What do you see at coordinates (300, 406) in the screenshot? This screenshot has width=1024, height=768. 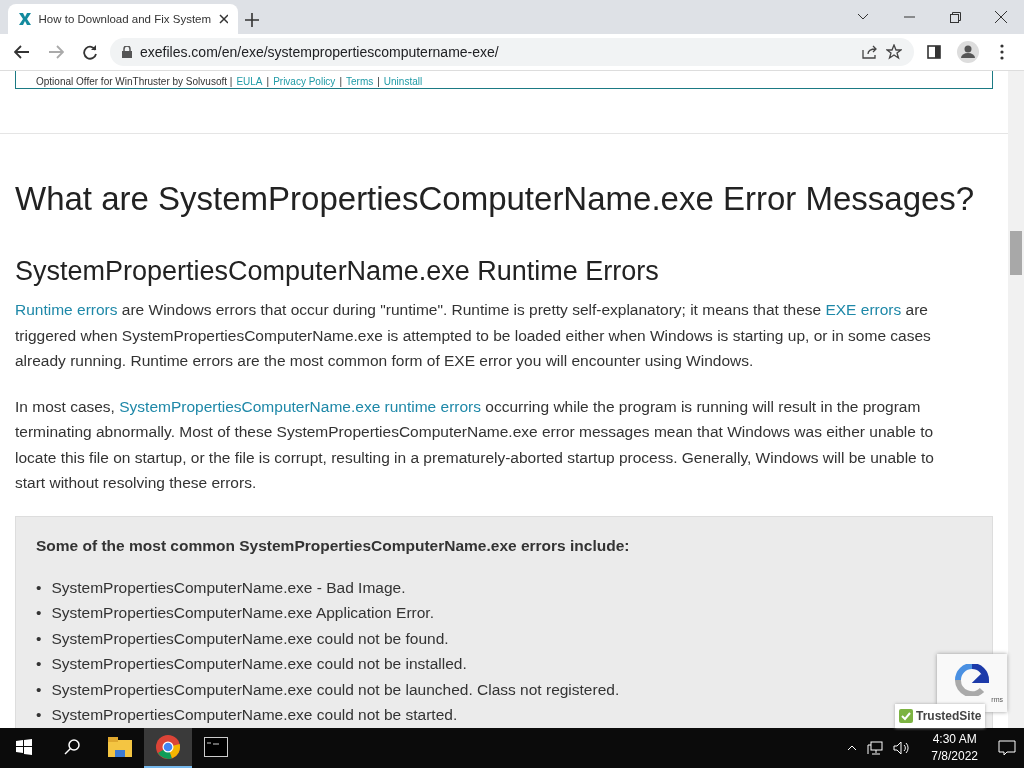 I see `text-link: SystemPropertiesComputerName.exe runtime errors` at bounding box center [300, 406].